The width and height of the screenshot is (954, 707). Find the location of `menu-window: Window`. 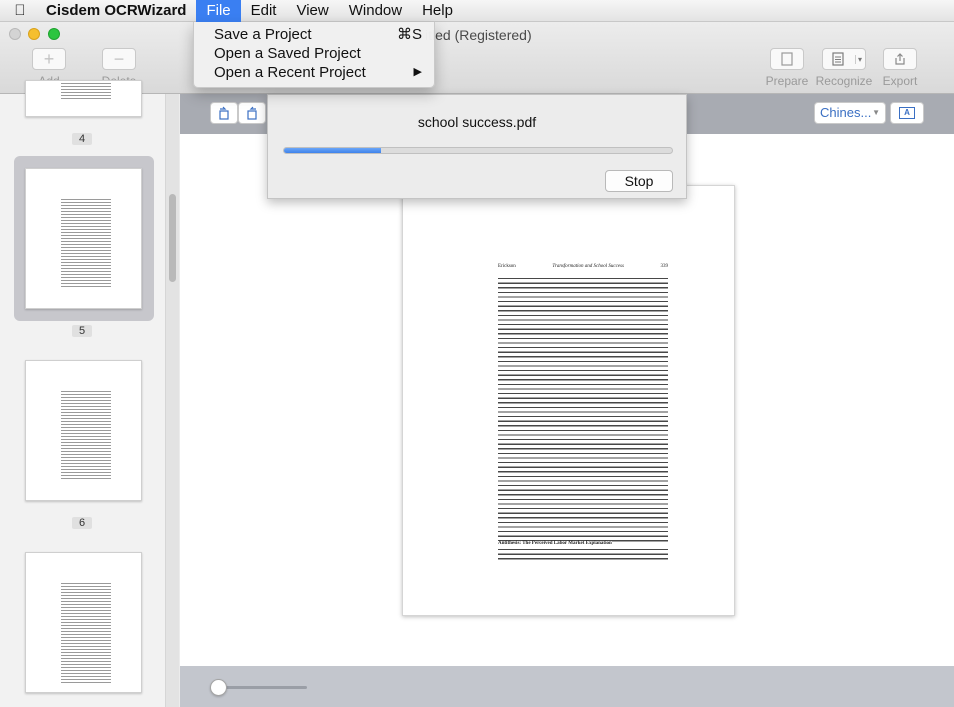

menu-window: Window is located at coordinates (375, 11).